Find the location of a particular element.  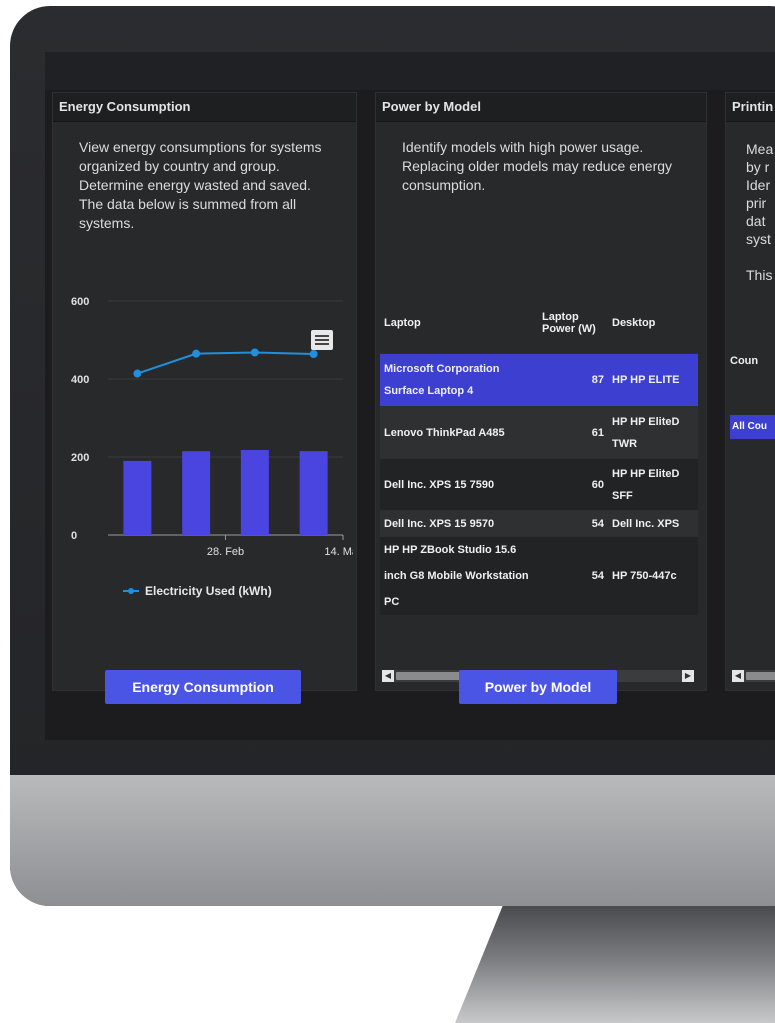

legend-line-marker-dot is located at coordinates (131, 591).